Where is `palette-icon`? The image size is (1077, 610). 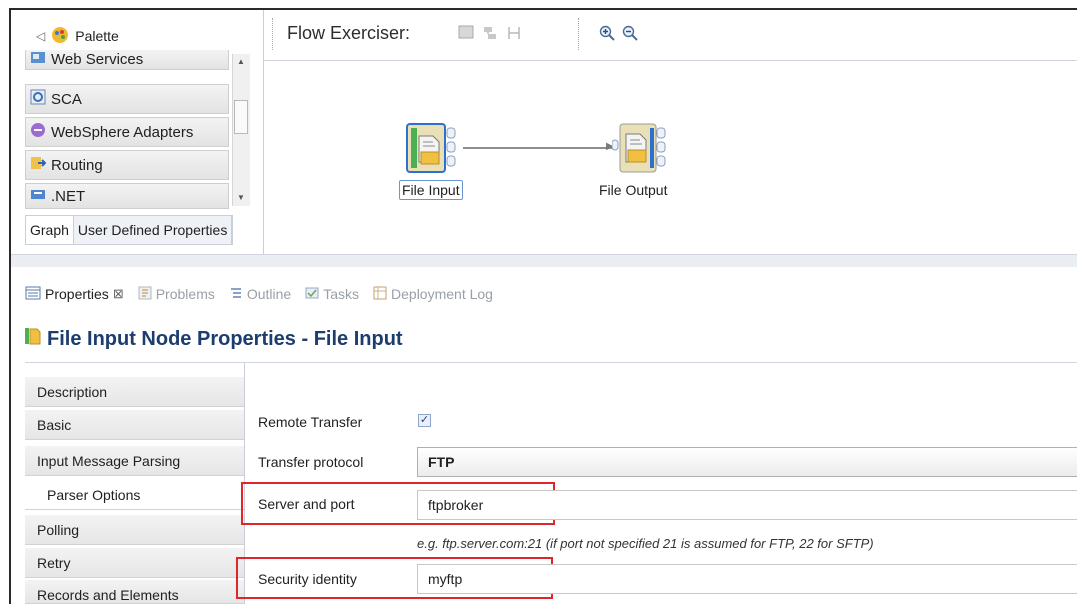
palette-icon is located at coordinates (60, 36).